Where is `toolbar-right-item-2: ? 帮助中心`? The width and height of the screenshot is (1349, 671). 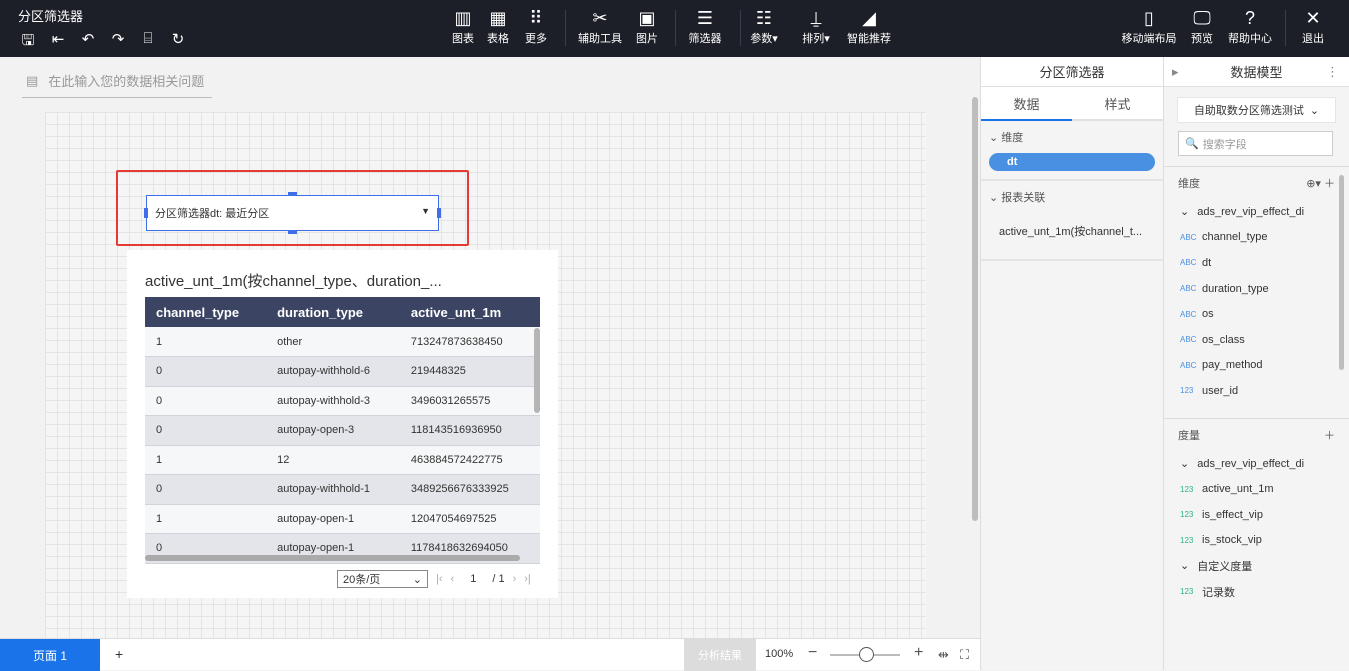 toolbar-right-item-2: ? 帮助中心 is located at coordinates (1250, 27).